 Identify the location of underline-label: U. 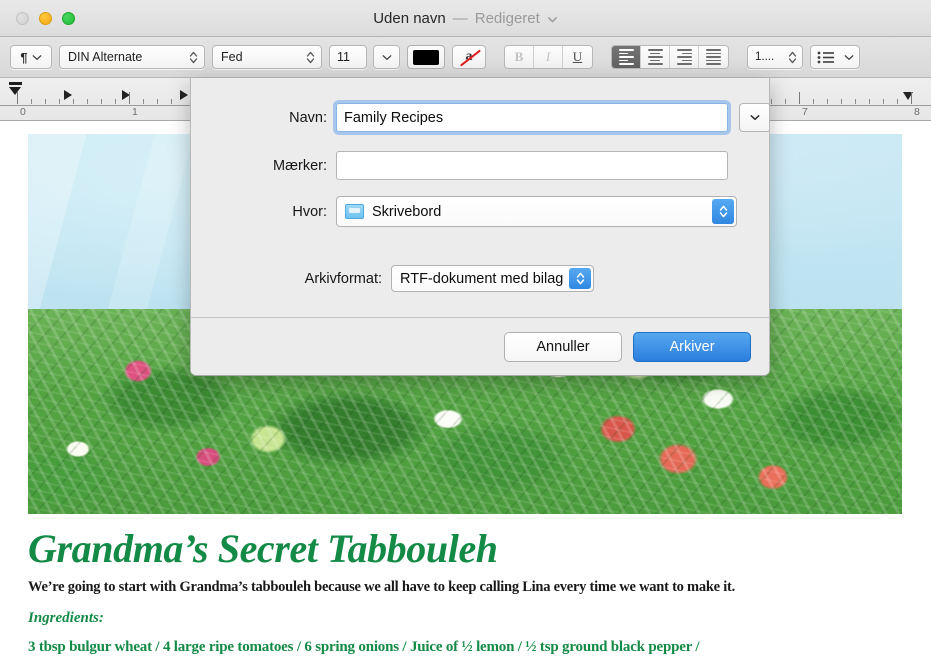
(577, 56).